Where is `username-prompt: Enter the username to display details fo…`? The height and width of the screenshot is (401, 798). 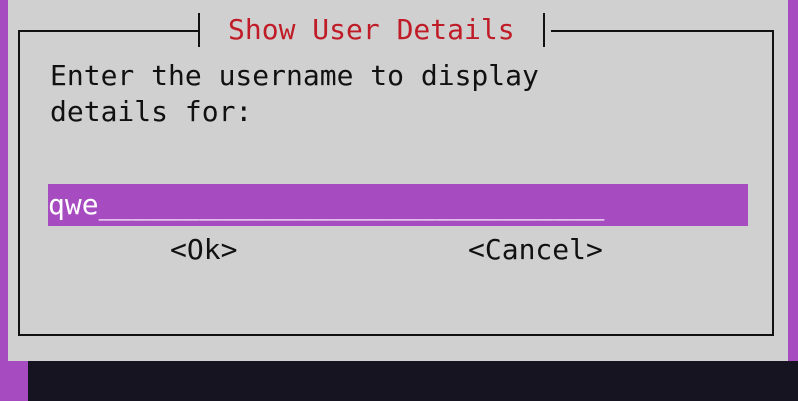
username-prompt: Enter the username to display details fo… is located at coordinates (370, 94).